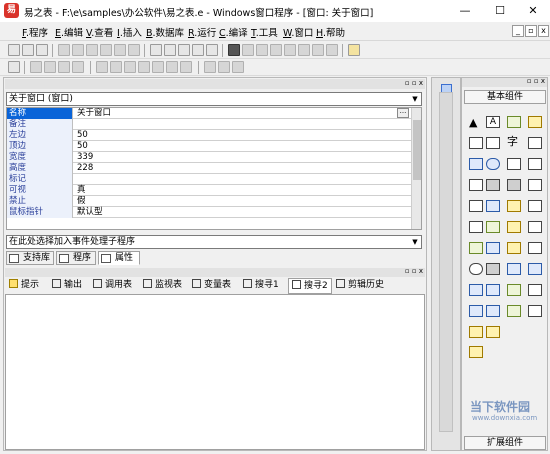  Describe the element at coordinates (535, 206) in the screenshot. I see `calendar-icon` at that location.